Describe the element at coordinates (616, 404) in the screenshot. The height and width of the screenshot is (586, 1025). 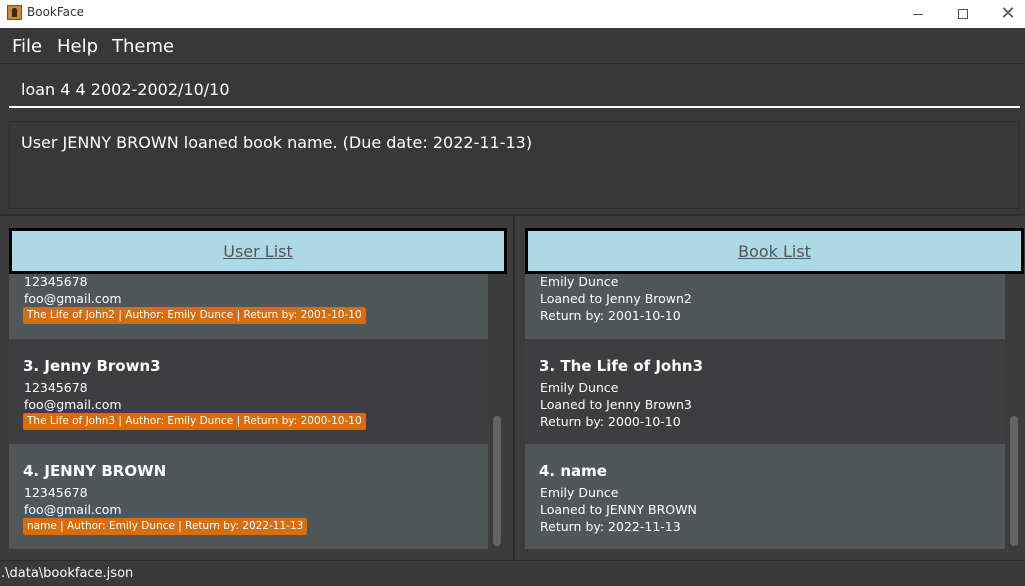
I see `book-loaned-to: Loaned to Jenny Brown3` at that location.